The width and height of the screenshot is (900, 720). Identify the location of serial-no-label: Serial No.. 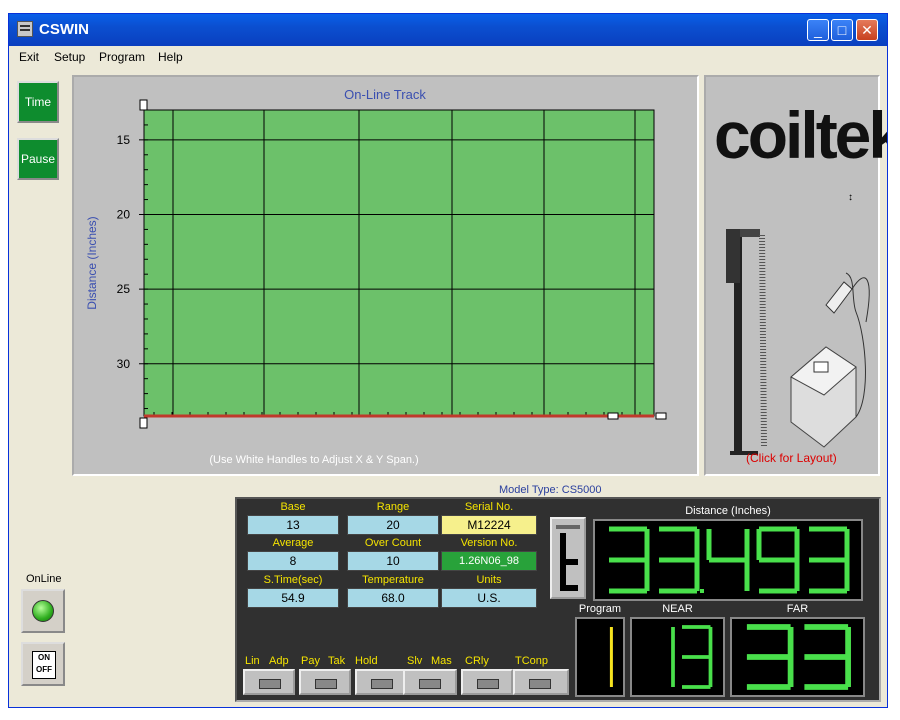
(489, 507).